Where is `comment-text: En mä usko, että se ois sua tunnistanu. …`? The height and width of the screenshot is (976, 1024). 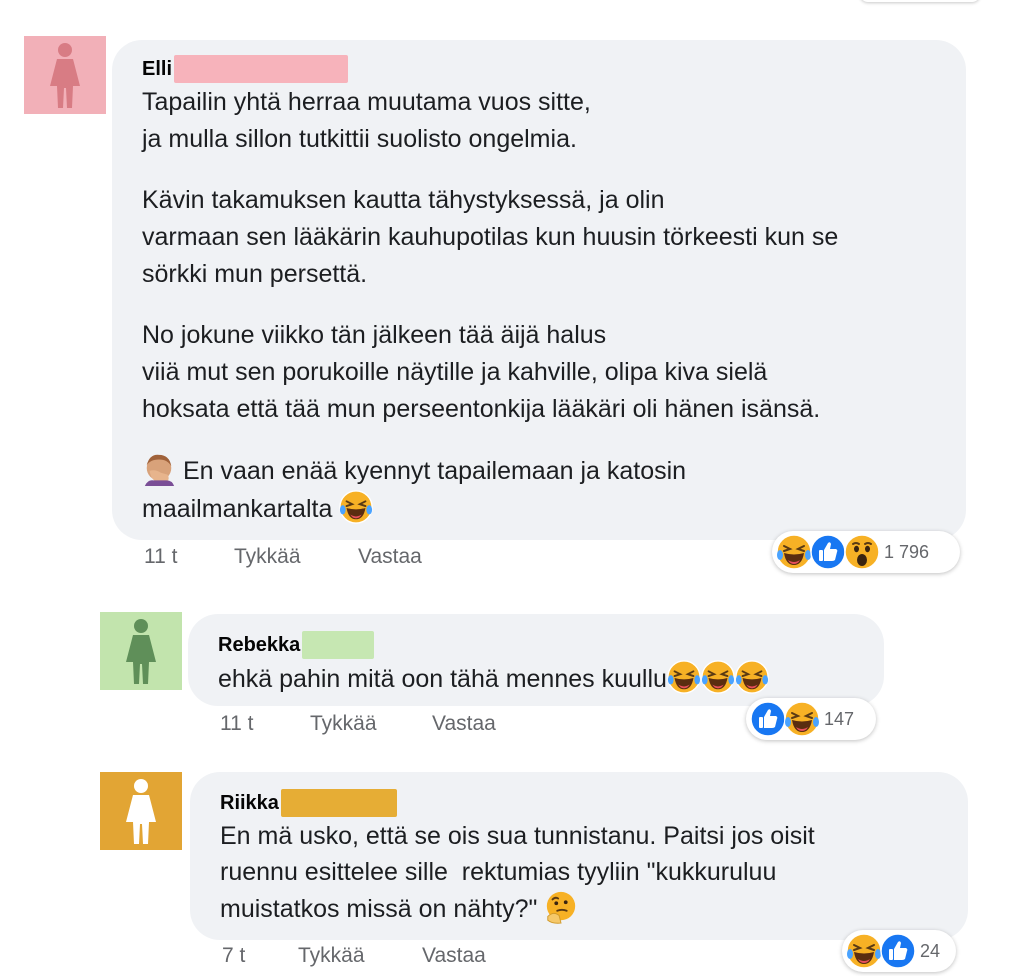 comment-text: En mä usko, että se ois sua tunnistanu. … is located at coordinates (579, 872).